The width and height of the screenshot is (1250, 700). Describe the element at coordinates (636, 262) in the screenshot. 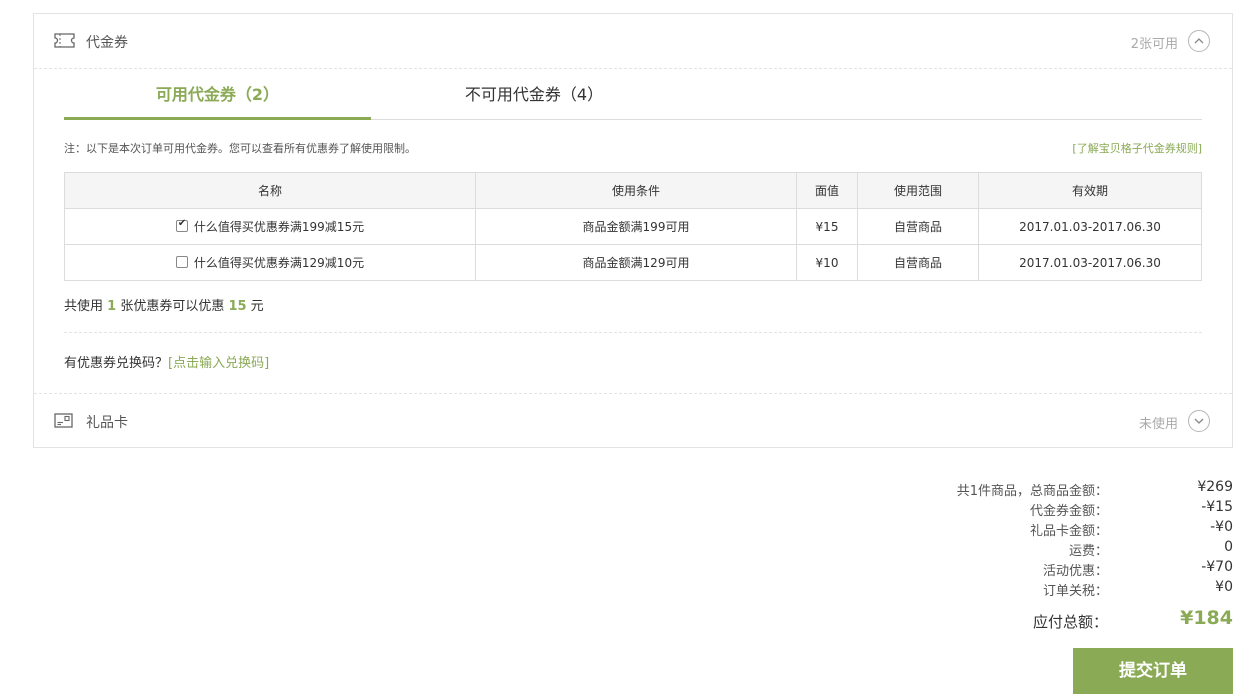

I see `coupon-condition: 商品金额满129可用` at that location.